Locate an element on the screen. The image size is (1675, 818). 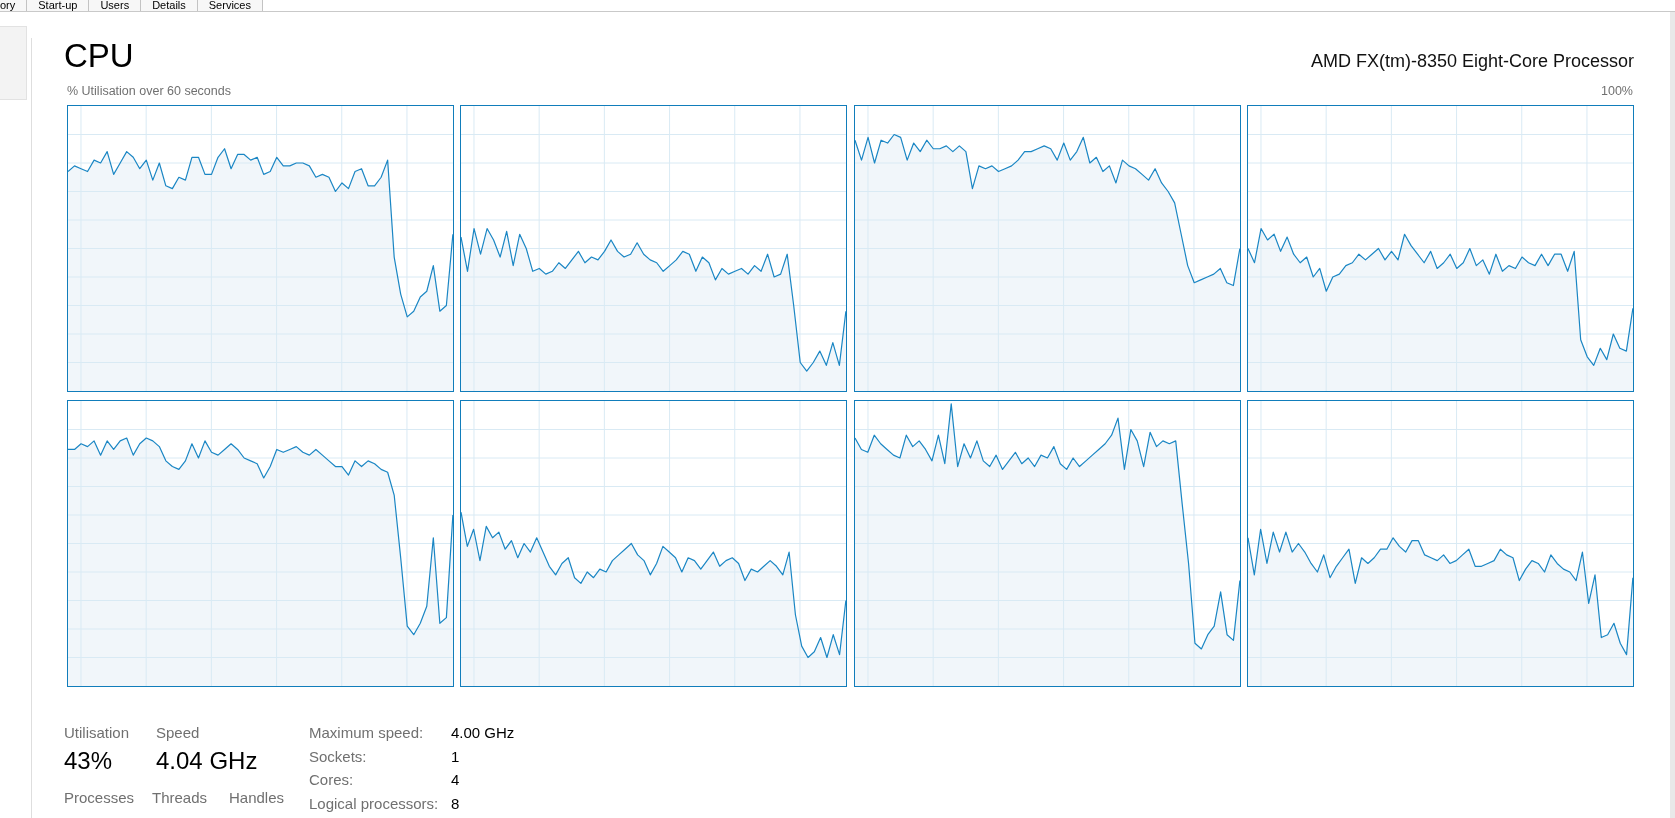
processor-name: AMD FX(tm)-8350 Eight-Core Processor is located at coordinates (1472, 61).